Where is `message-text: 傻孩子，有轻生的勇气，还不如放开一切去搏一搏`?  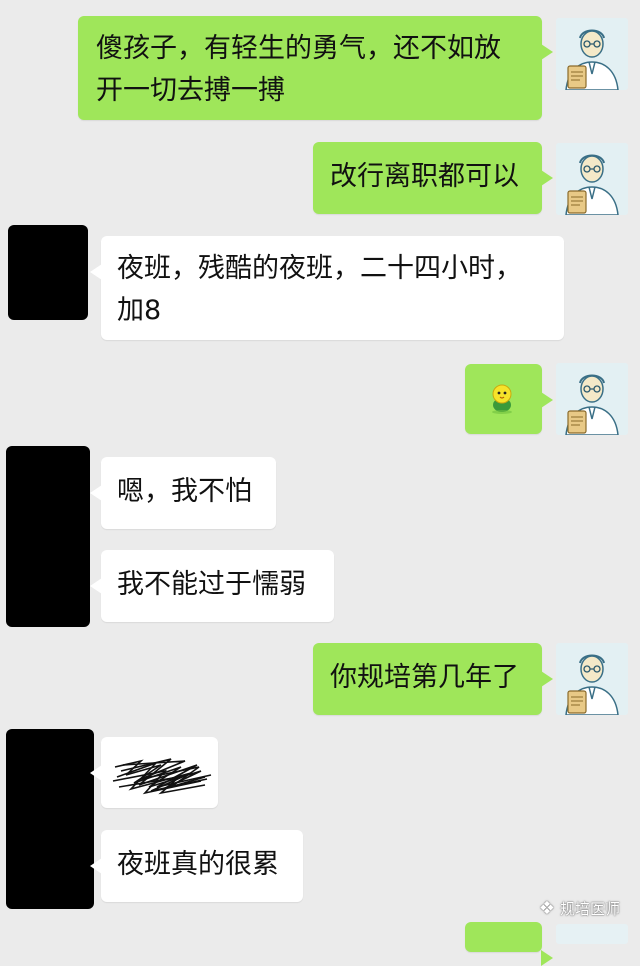 message-text: 傻孩子，有轻生的勇气，还不如放开一切去搏一搏 is located at coordinates (298, 69).